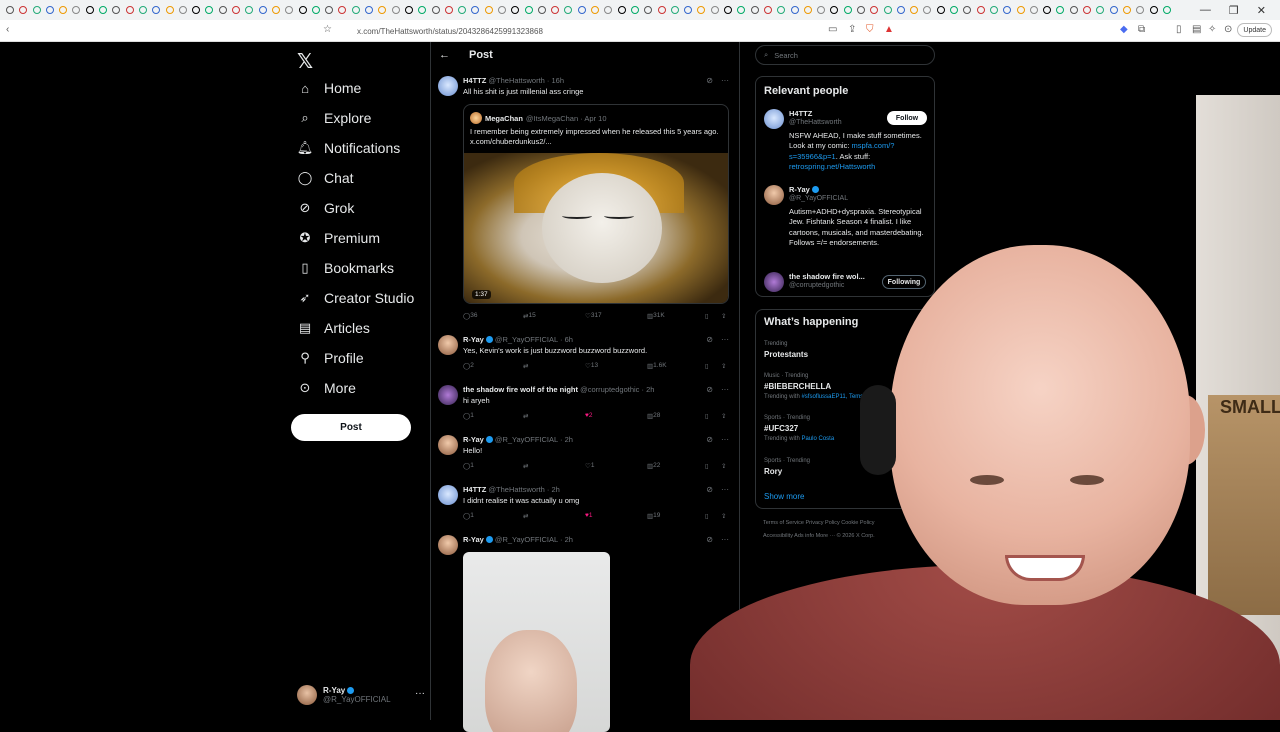 This screenshot has width=1280, height=732. I want to click on search-input: ⌕ Search, so click(845, 55).